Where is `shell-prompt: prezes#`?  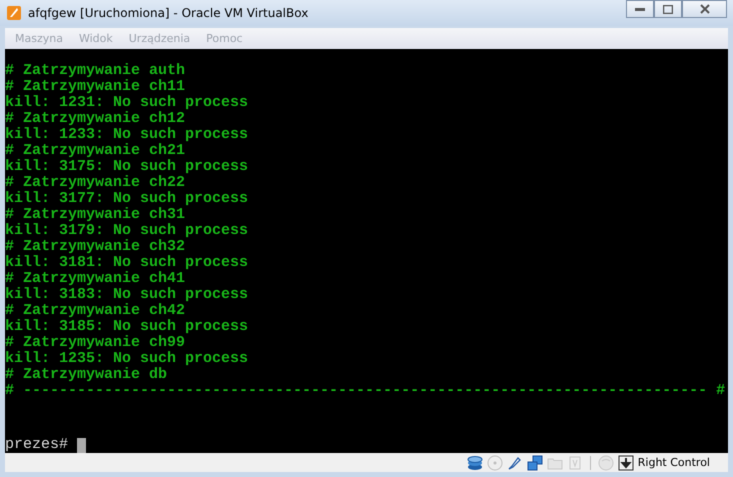 shell-prompt: prezes# is located at coordinates (36, 445).